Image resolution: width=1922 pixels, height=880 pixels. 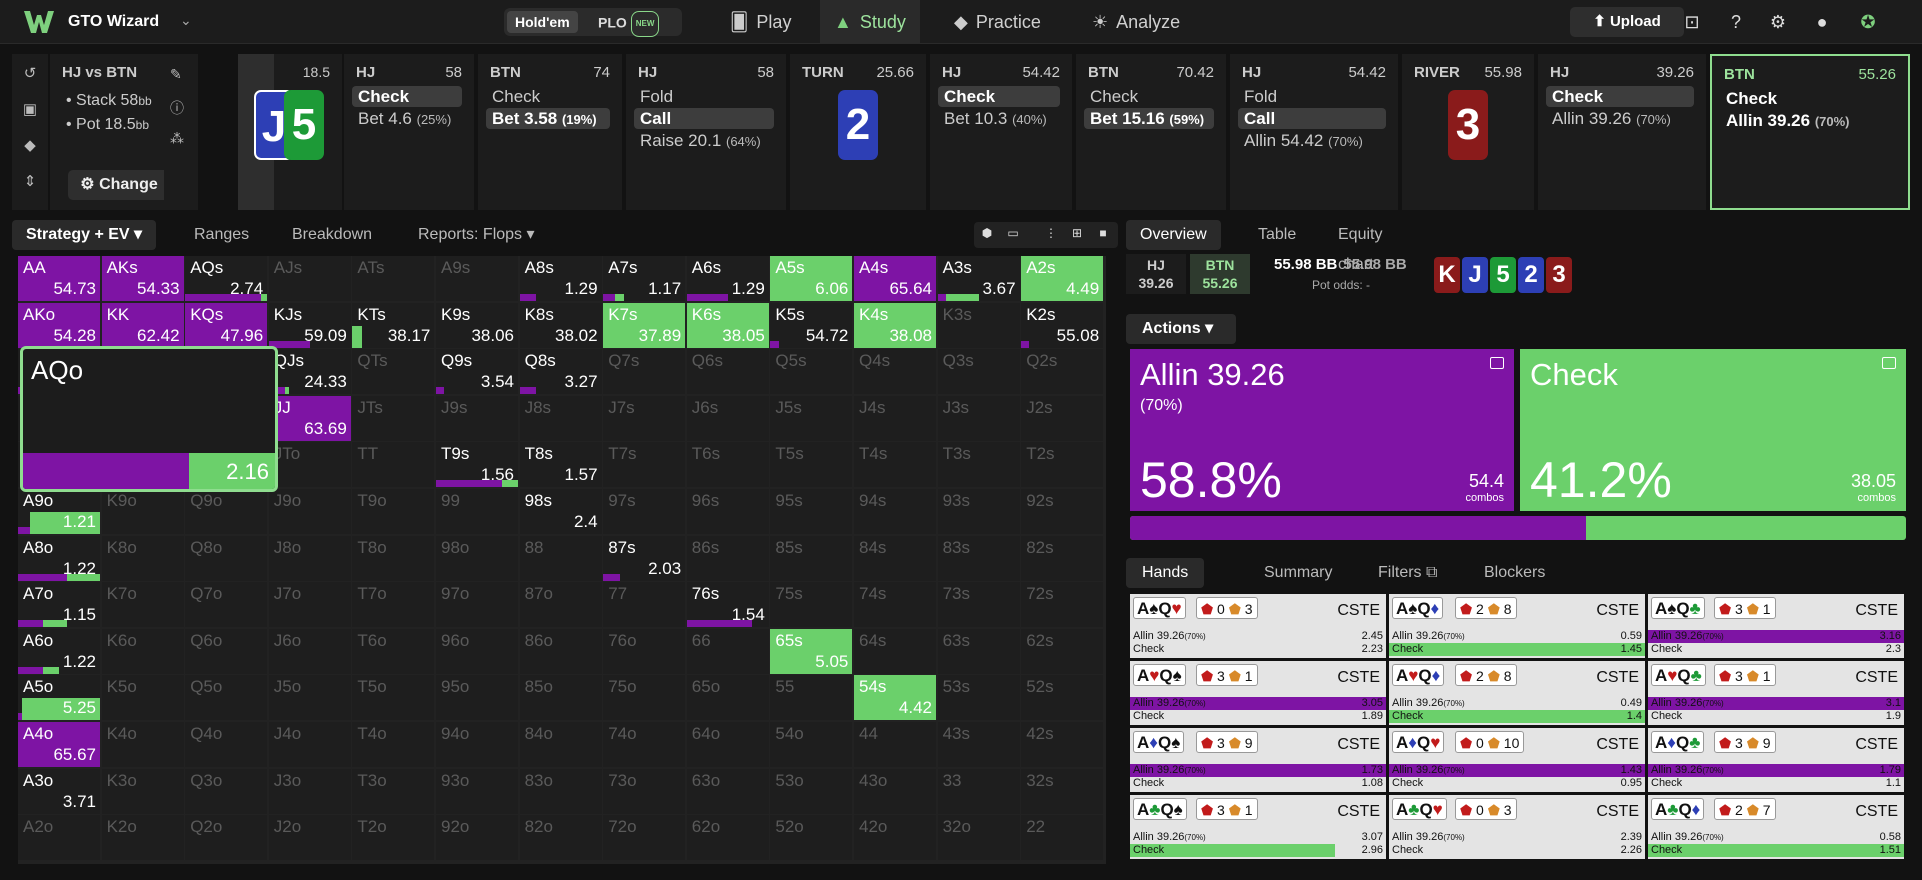 What do you see at coordinates (644, 278) in the screenshot?
I see `hand-cell: A7s 1.17` at bounding box center [644, 278].